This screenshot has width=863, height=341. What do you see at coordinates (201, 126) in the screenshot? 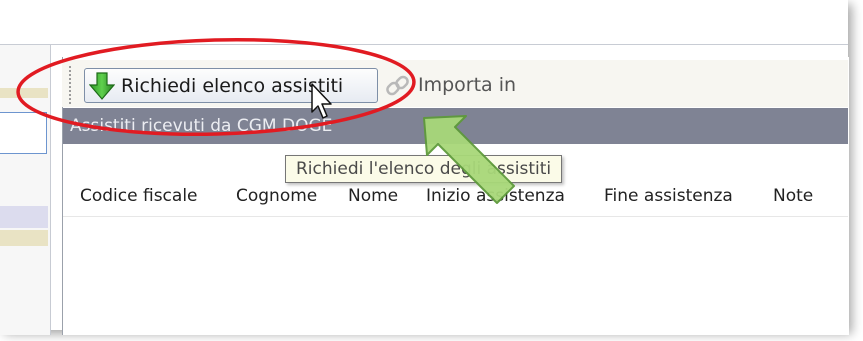
I see `section-title: Assistiti ricevuti da CGM DOGE` at bounding box center [201, 126].